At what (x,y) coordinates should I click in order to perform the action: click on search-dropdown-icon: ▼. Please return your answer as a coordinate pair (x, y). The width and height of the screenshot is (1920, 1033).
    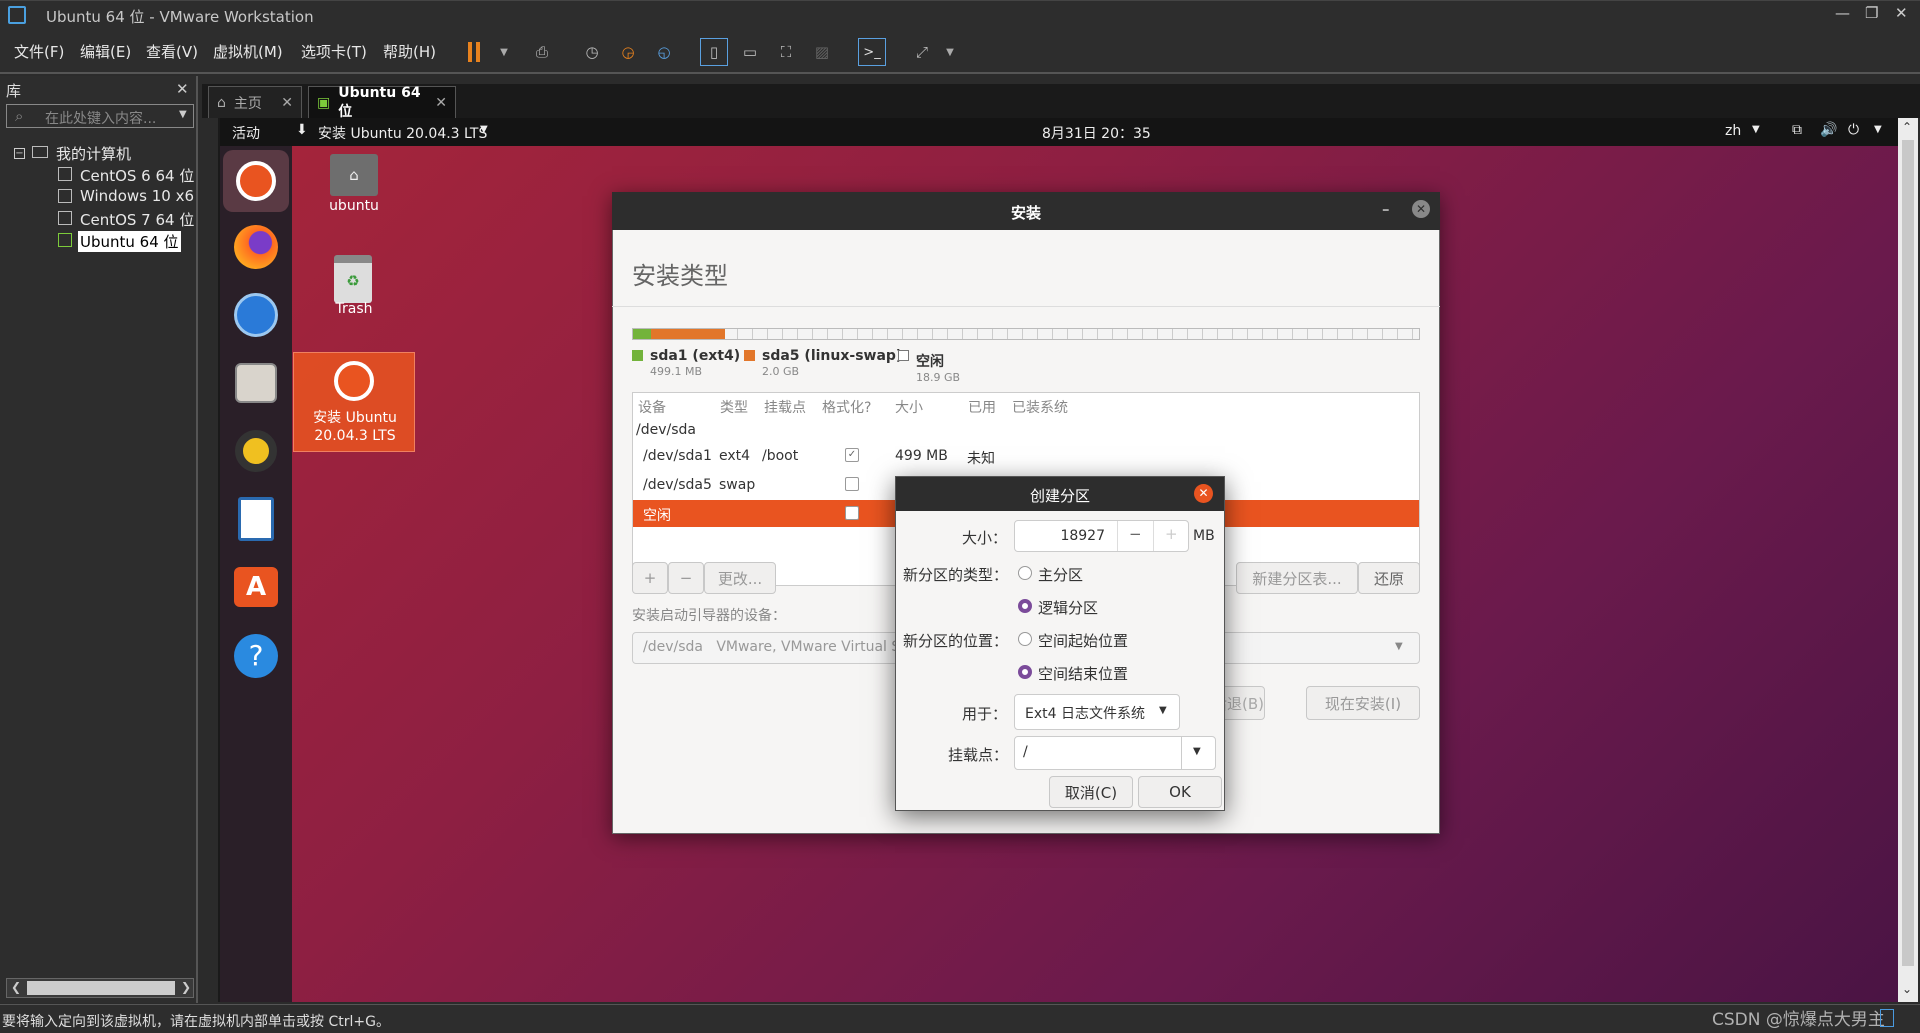
    Looking at the image, I should click on (183, 114).